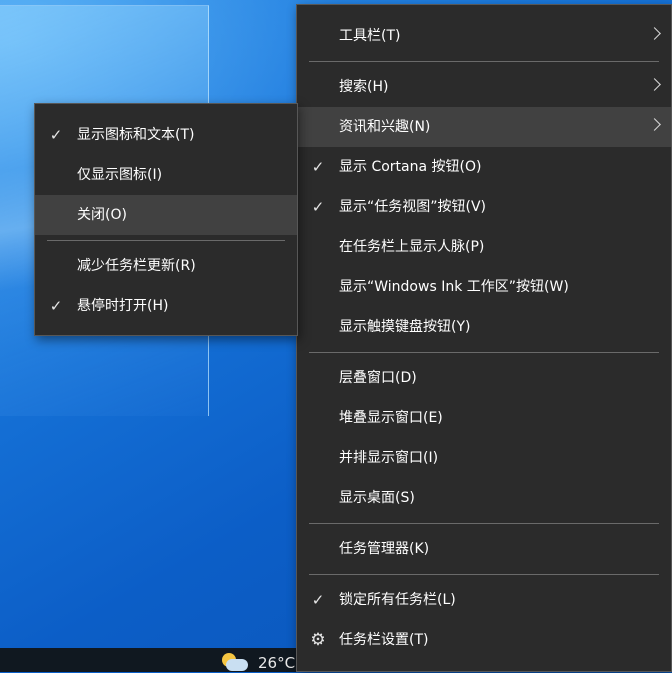 This screenshot has width=672, height=673. What do you see at coordinates (484, 458) in the screenshot?
I see `menu-item-side-by-side: 并排显示窗口(I)` at bounding box center [484, 458].